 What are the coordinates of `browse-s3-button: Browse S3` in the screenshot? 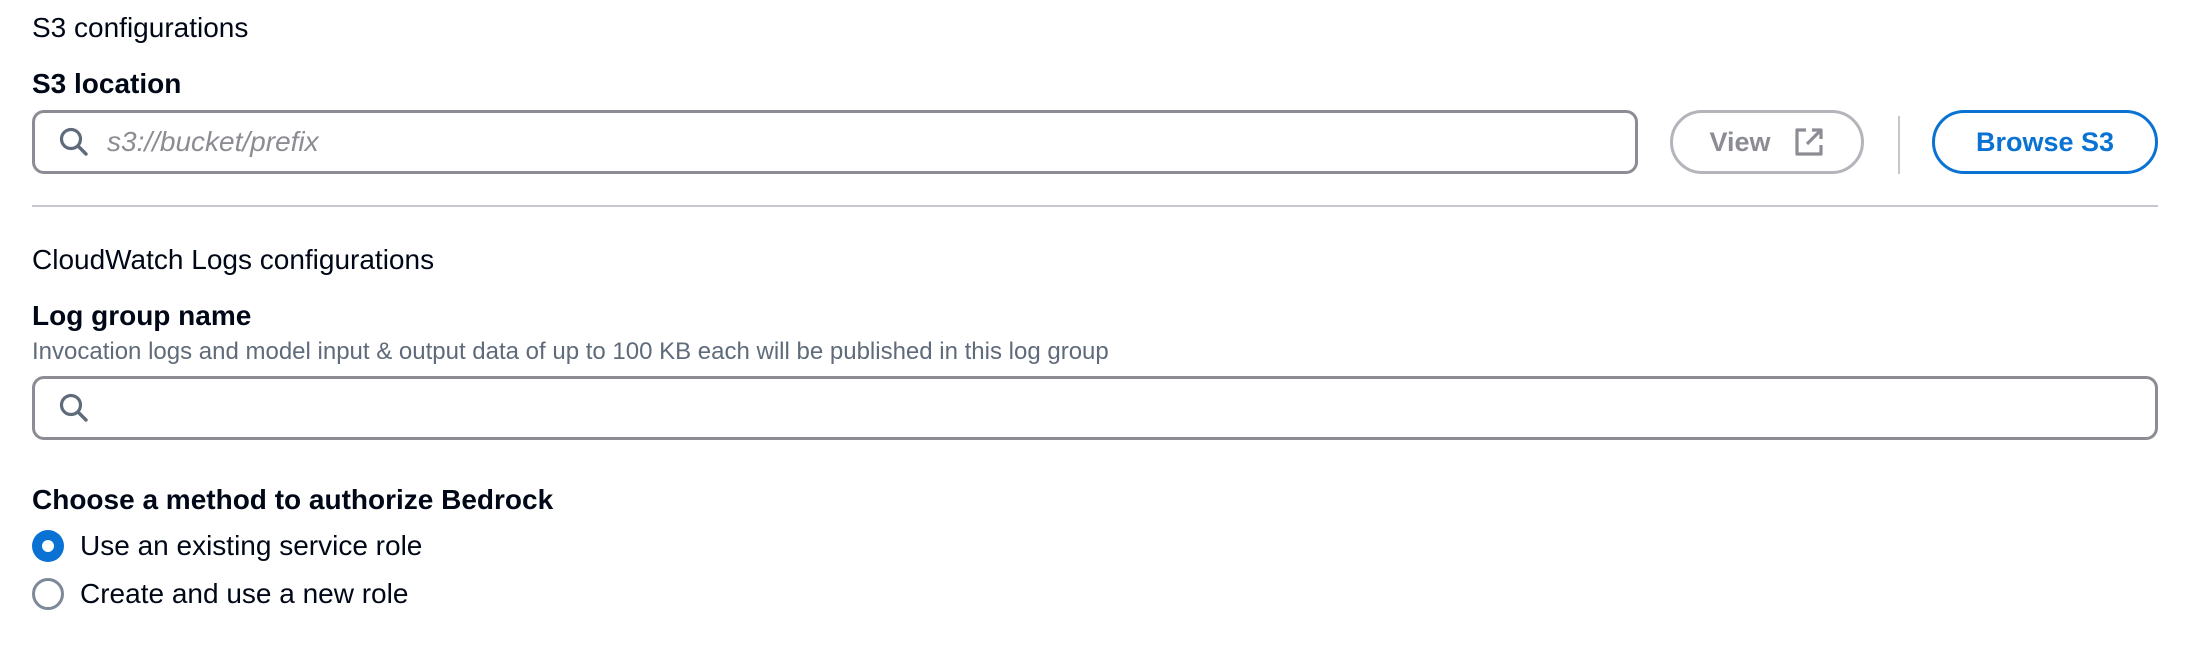 It's located at (2045, 142).